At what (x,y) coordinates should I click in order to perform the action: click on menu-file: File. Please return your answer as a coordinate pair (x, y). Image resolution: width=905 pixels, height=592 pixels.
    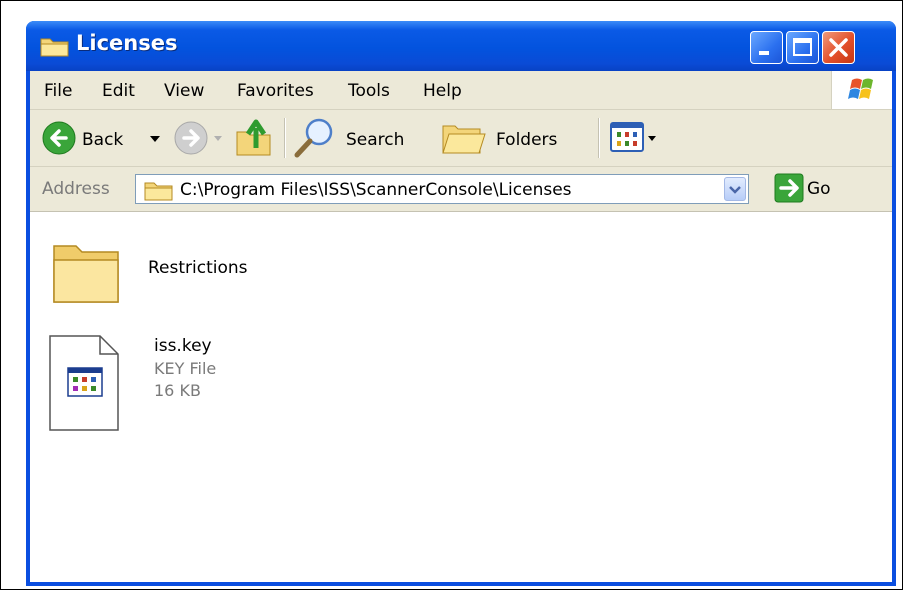
    Looking at the image, I should click on (58, 91).